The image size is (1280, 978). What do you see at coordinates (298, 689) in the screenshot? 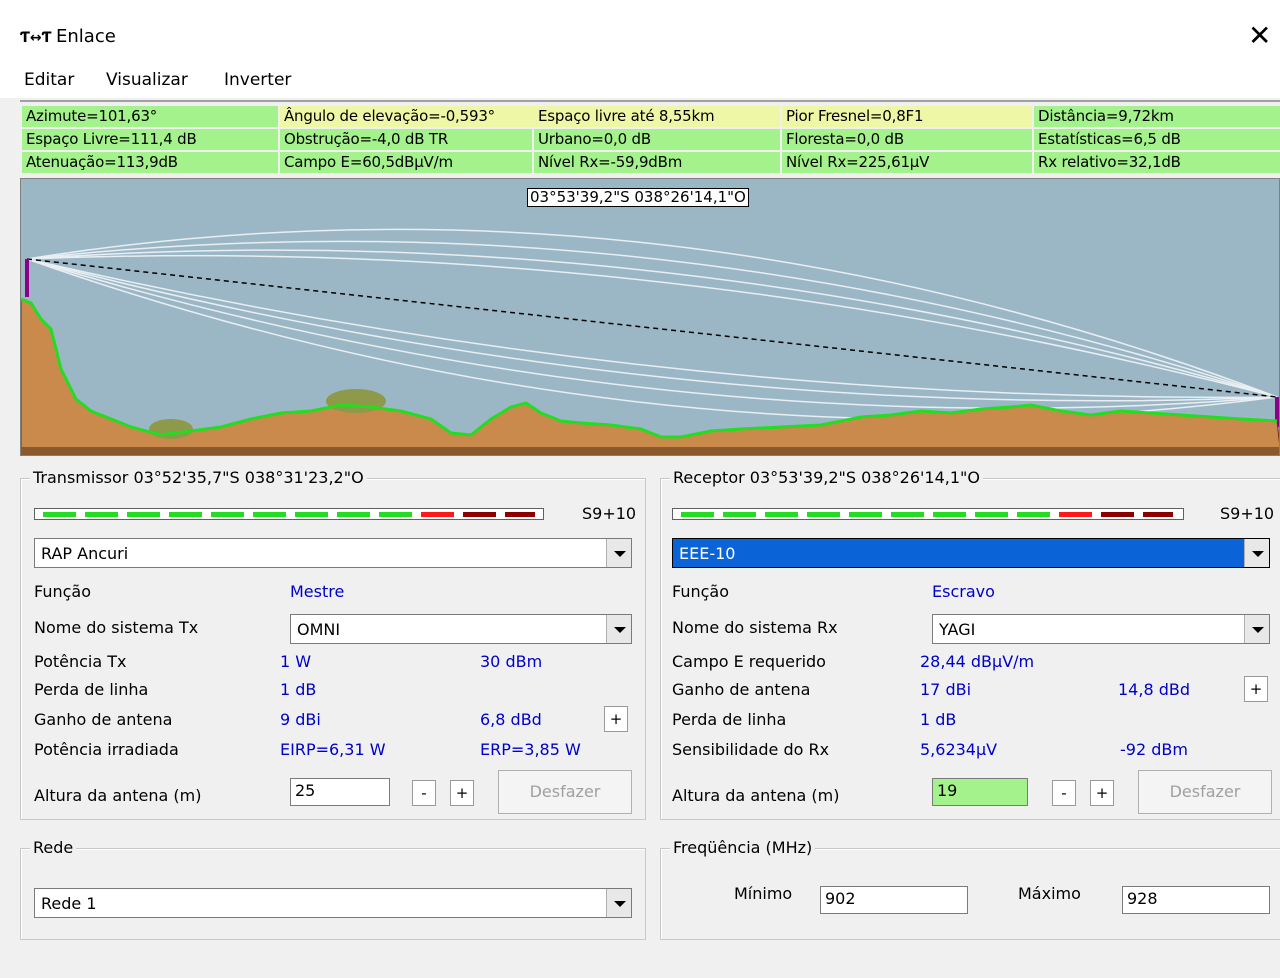
I see `tx-perda-value: 1 dB` at bounding box center [298, 689].